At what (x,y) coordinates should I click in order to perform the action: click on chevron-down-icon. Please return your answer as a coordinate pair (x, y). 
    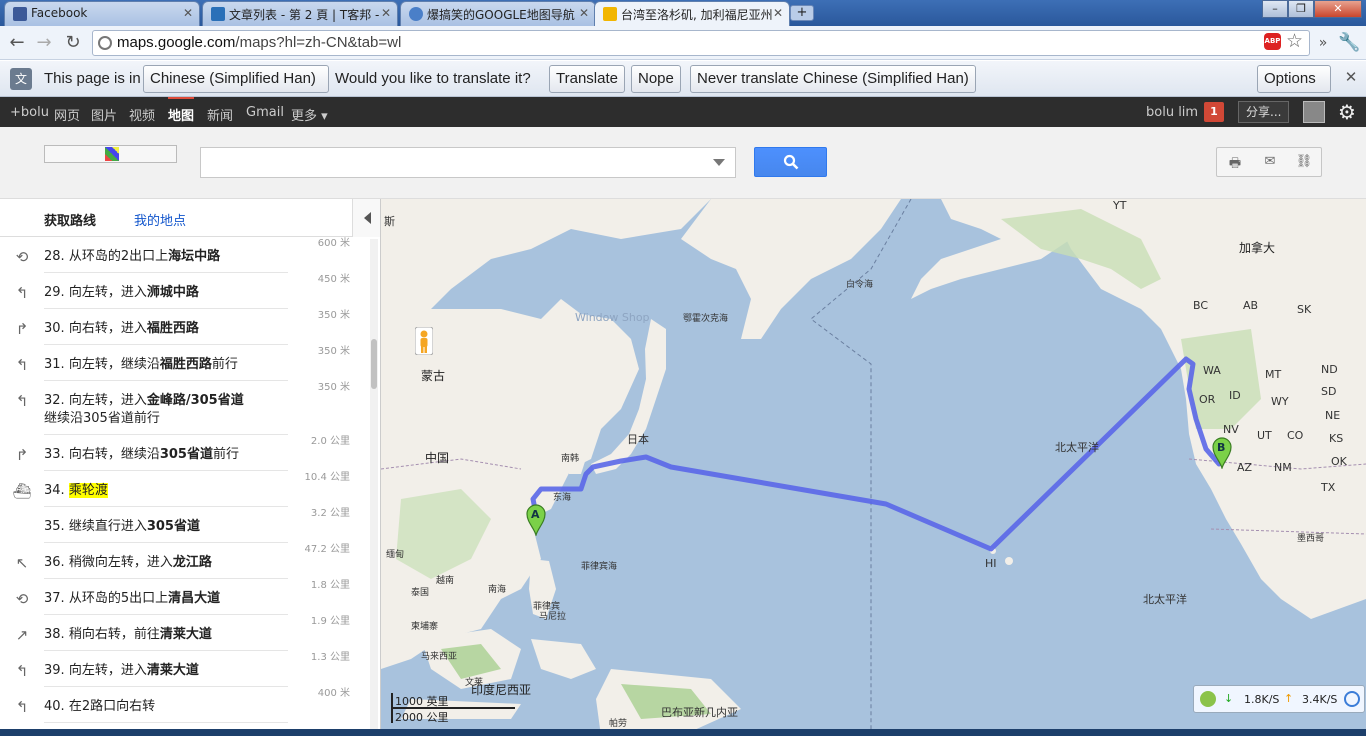
    Looking at the image, I should click on (719, 162).